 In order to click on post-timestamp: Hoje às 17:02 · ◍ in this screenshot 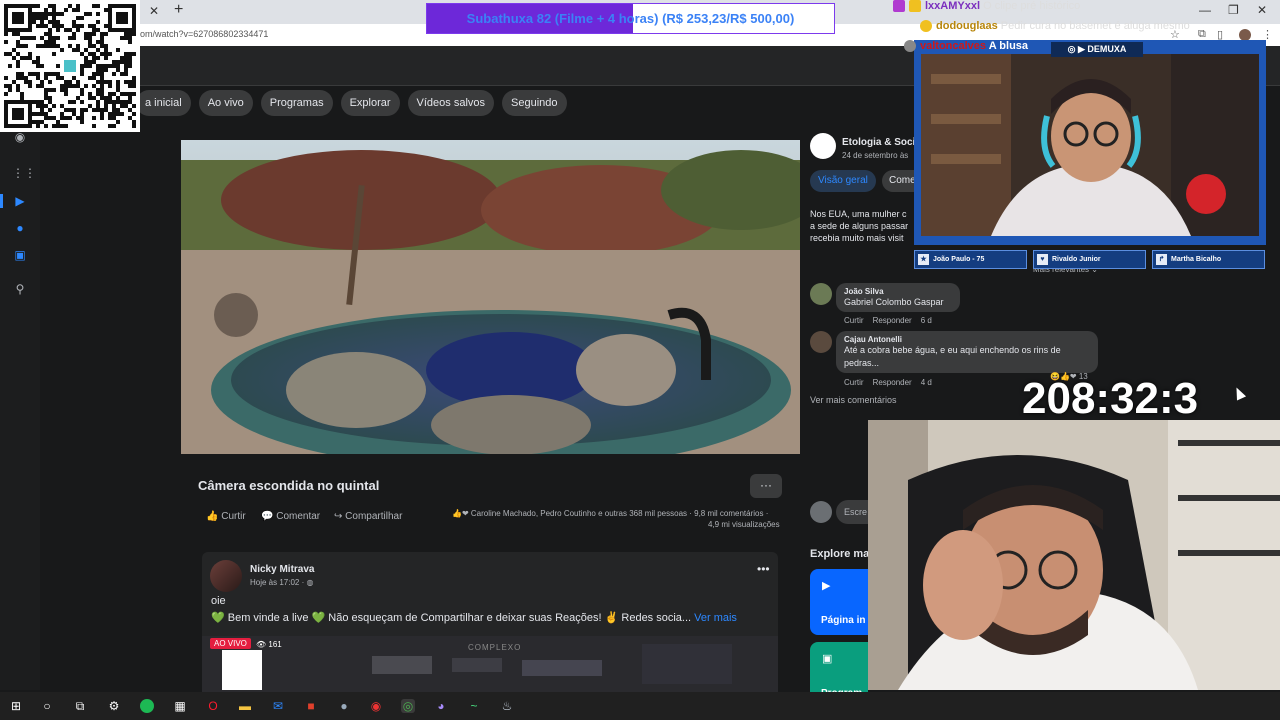, I will do `click(281, 582)`.